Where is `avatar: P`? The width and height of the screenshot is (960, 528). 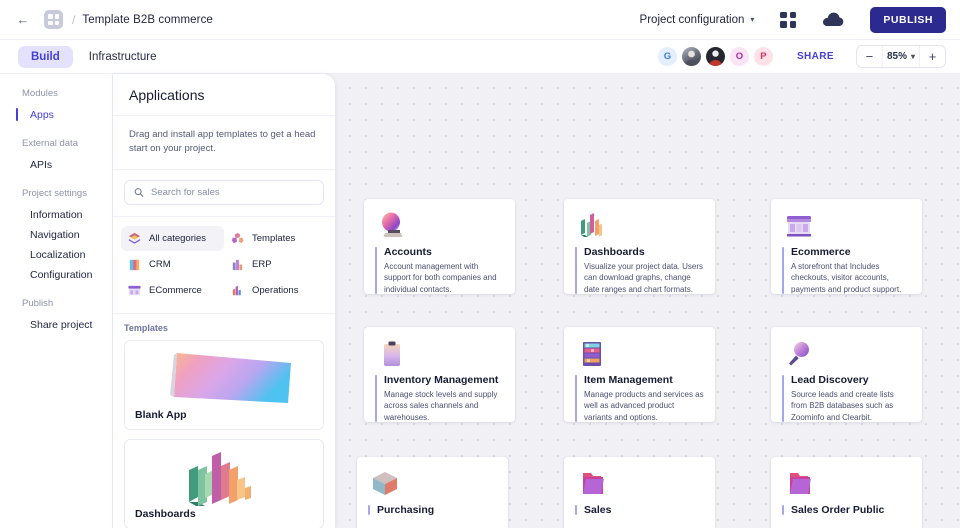
avatar: P is located at coordinates (763, 56).